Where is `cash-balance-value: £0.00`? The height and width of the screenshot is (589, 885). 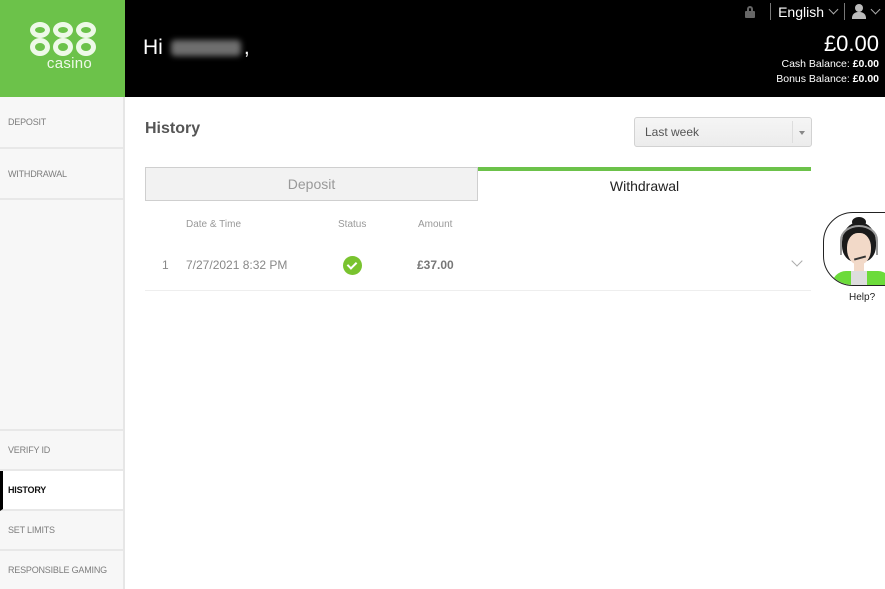
cash-balance-value: £0.00 is located at coordinates (865, 64).